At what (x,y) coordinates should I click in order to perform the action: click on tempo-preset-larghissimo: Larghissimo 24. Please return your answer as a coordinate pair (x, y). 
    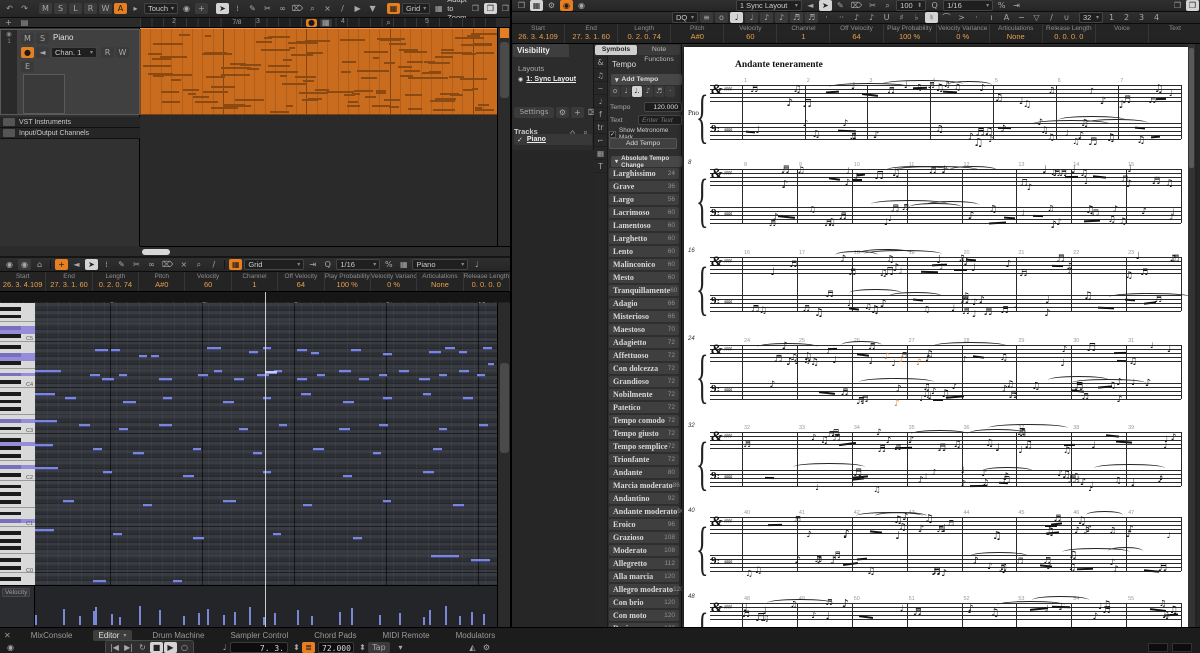
    Looking at the image, I should click on (644, 173).